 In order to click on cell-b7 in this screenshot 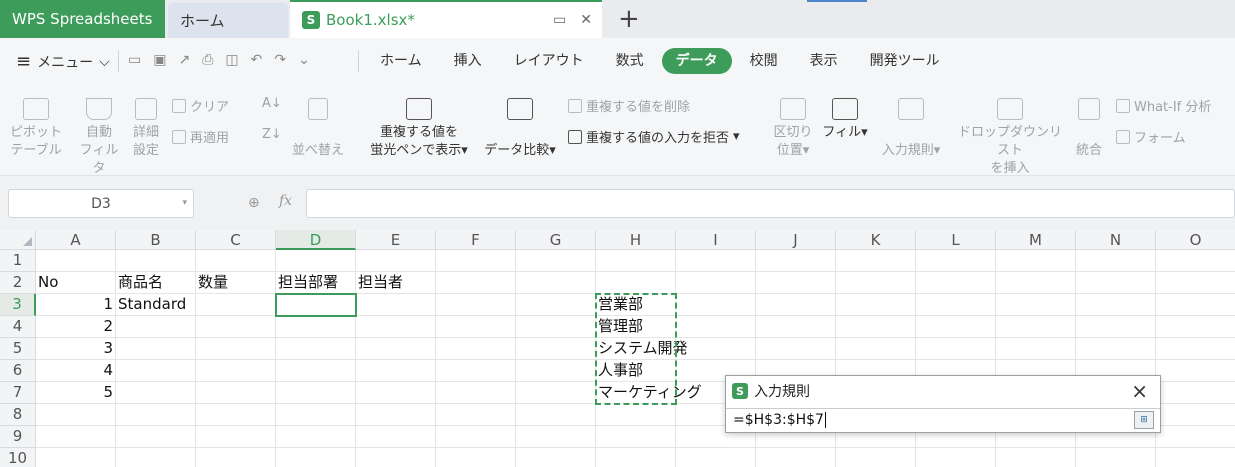, I will do `click(156, 393)`.